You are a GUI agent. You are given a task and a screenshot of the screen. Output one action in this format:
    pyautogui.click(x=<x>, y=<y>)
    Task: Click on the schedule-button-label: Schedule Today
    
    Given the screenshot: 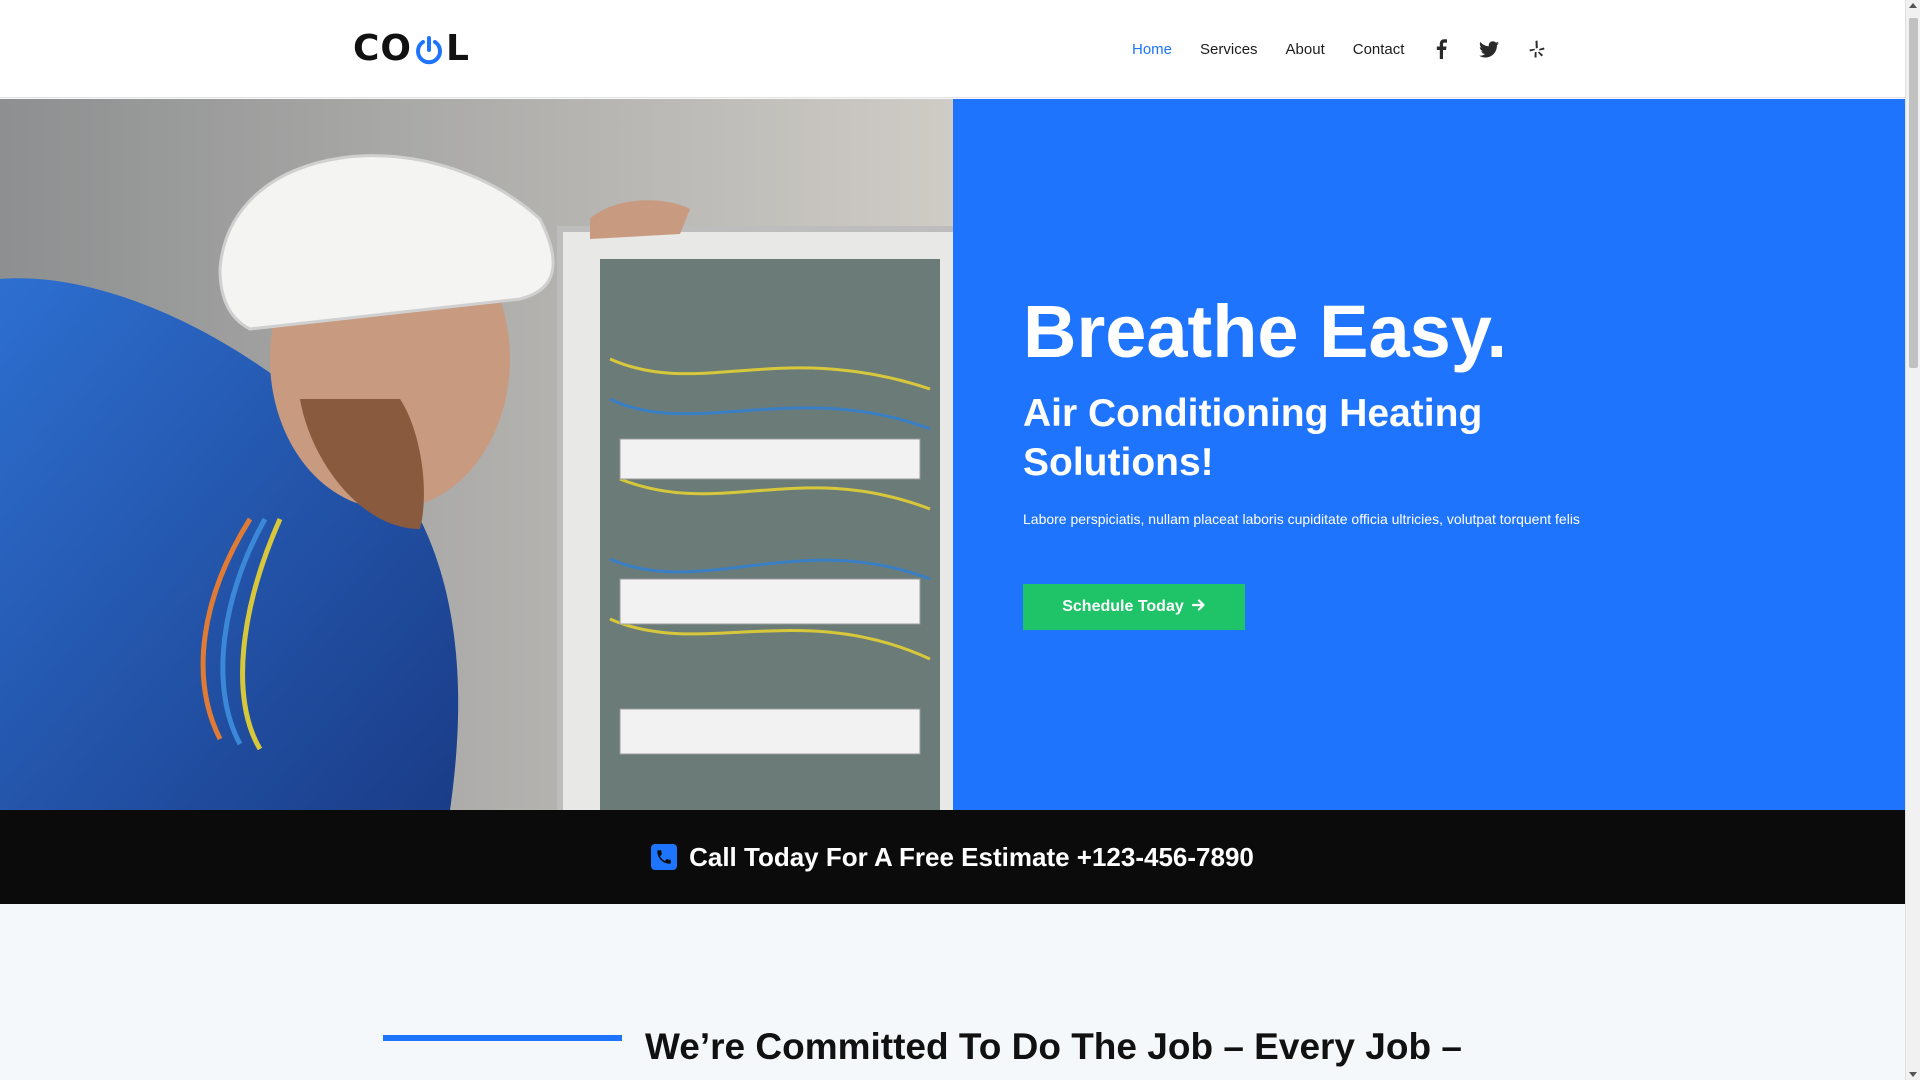 What is the action you would take?
    pyautogui.click(x=1123, y=606)
    